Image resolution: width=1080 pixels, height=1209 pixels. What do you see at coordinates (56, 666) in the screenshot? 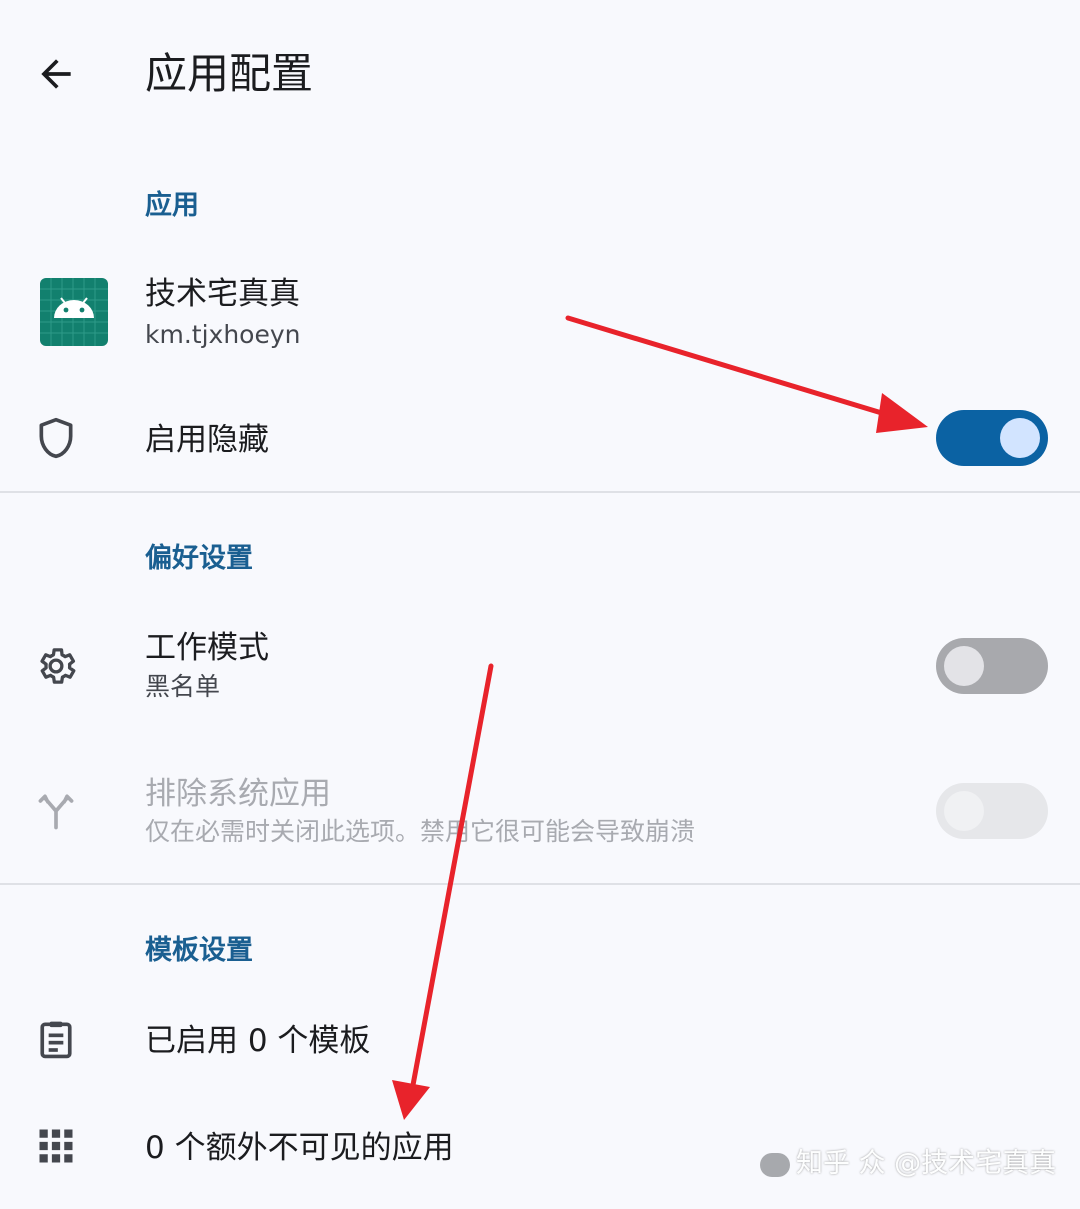
I see `gear-icon` at bounding box center [56, 666].